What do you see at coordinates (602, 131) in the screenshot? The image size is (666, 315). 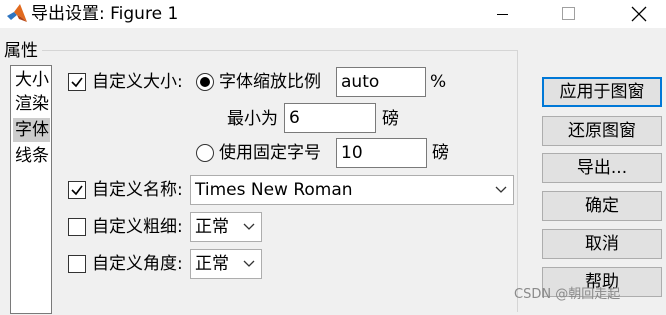 I see `restore-figure-button: 还原图窗` at bounding box center [602, 131].